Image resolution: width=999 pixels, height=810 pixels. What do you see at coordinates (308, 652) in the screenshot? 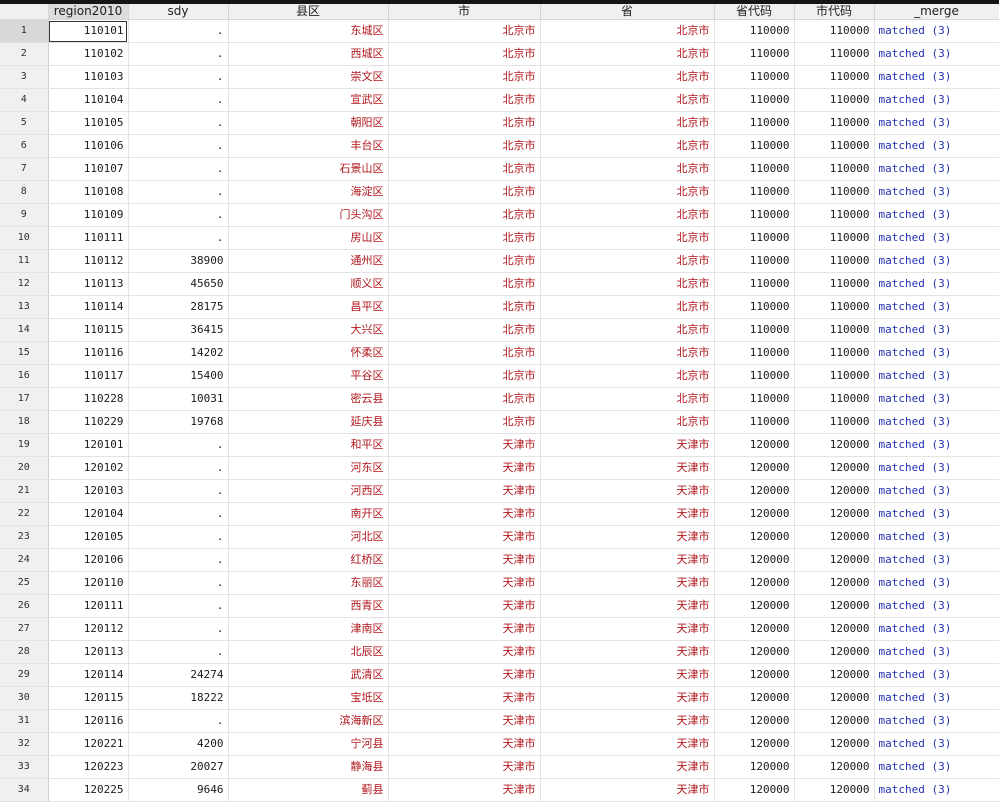
I see `cell-county: 北辰区` at bounding box center [308, 652].